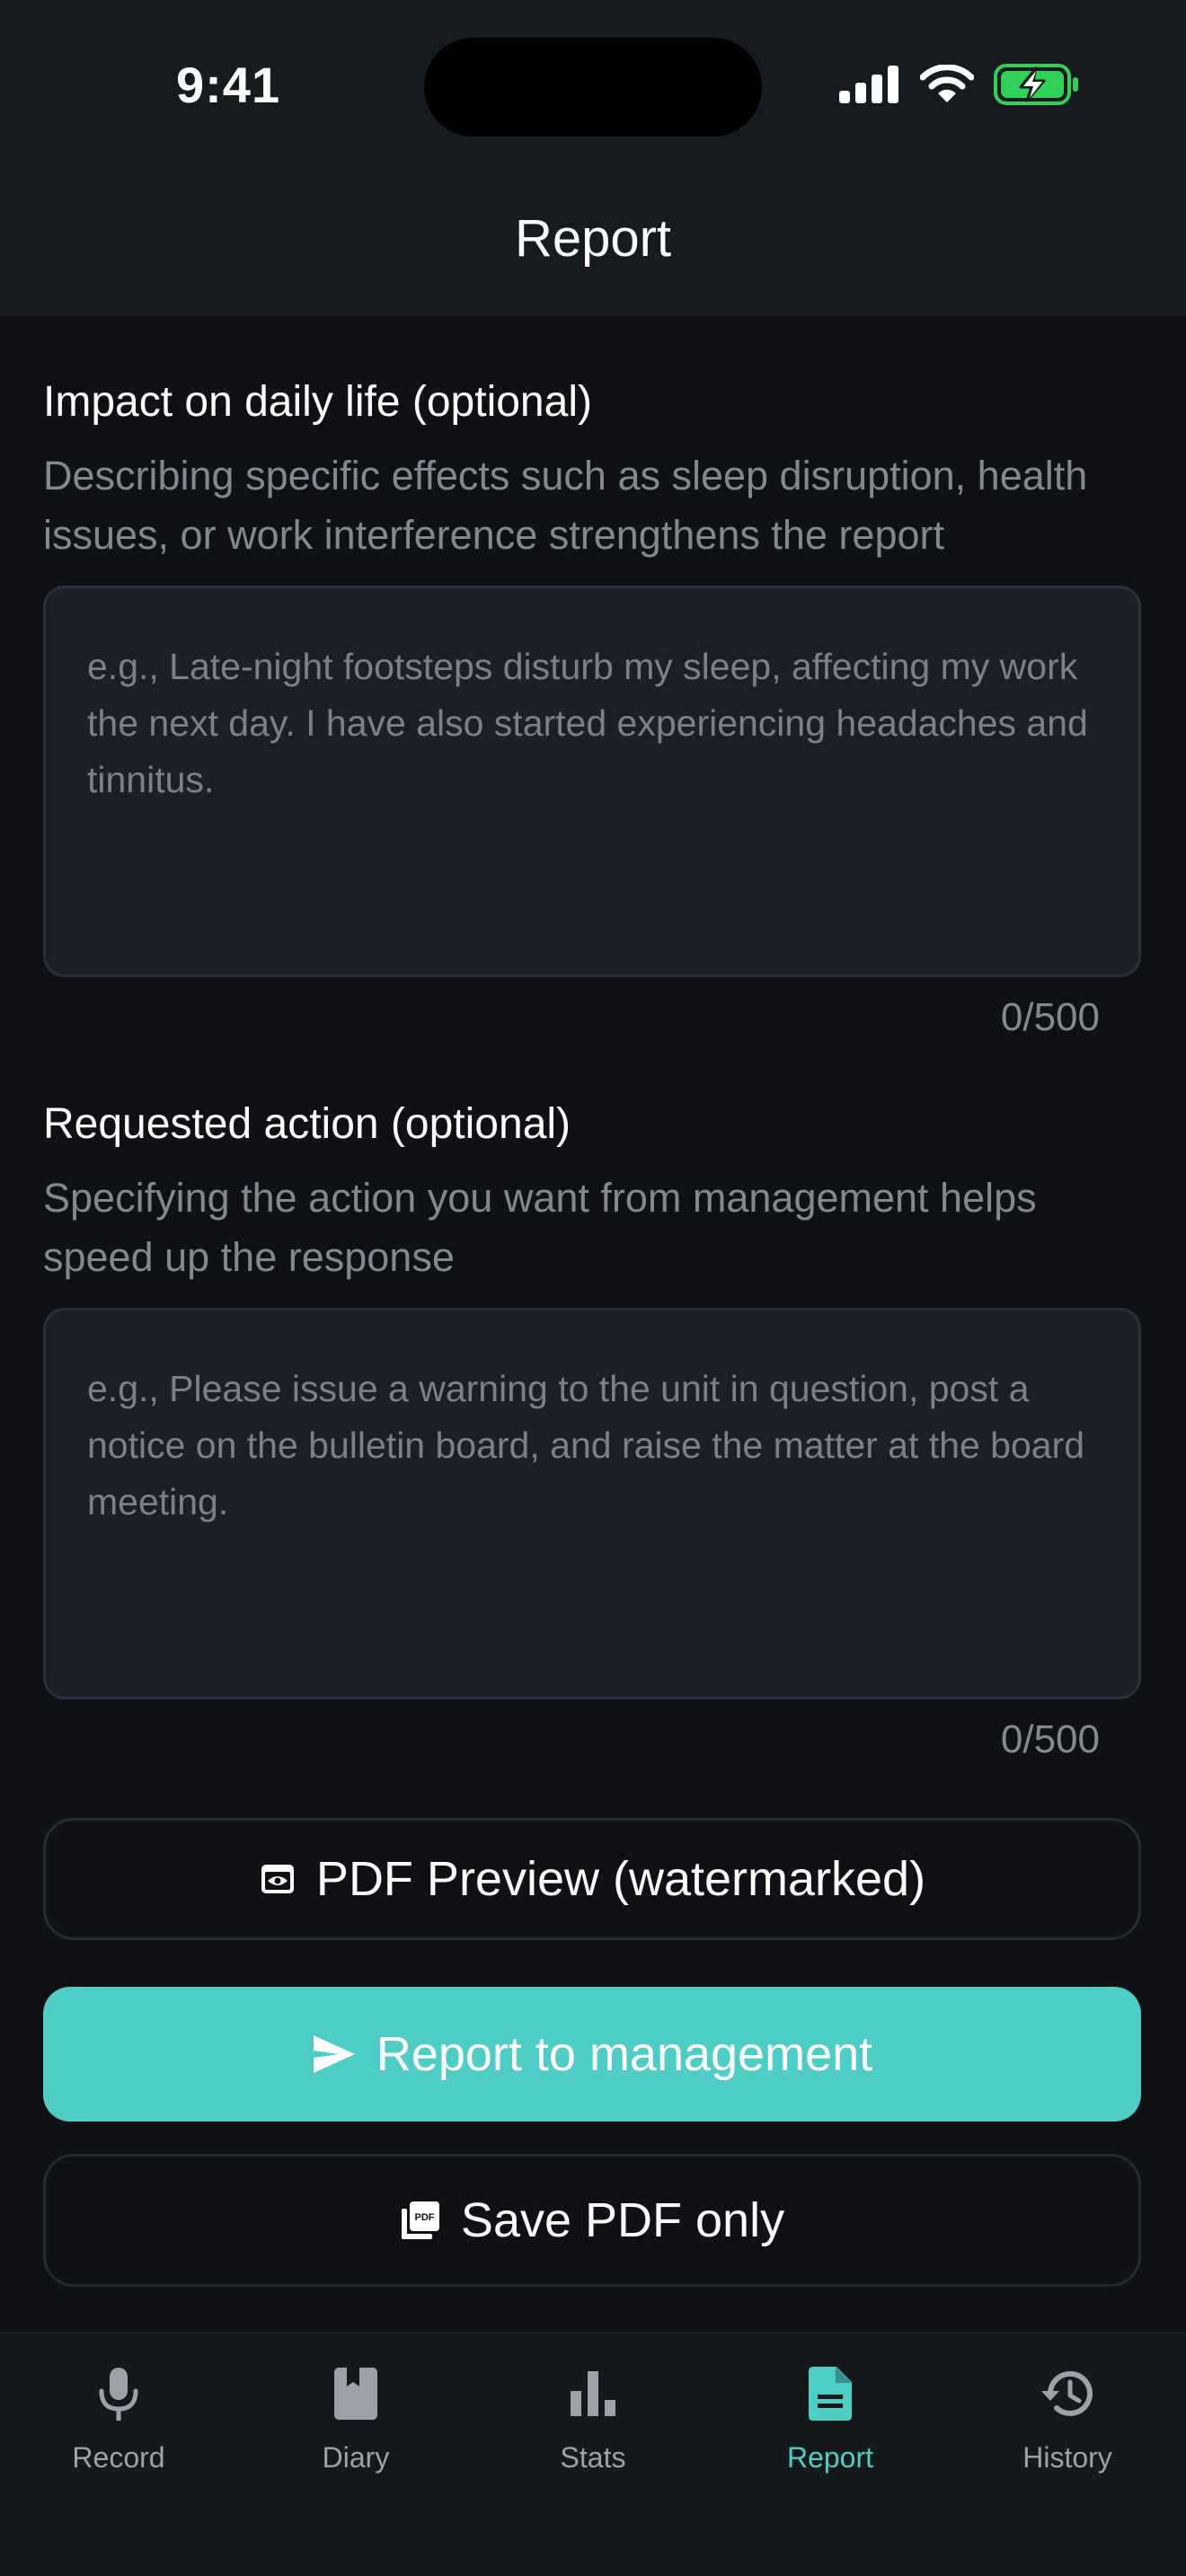 Image resolution: width=1186 pixels, height=2576 pixels. I want to click on page-title: Report, so click(593, 238).